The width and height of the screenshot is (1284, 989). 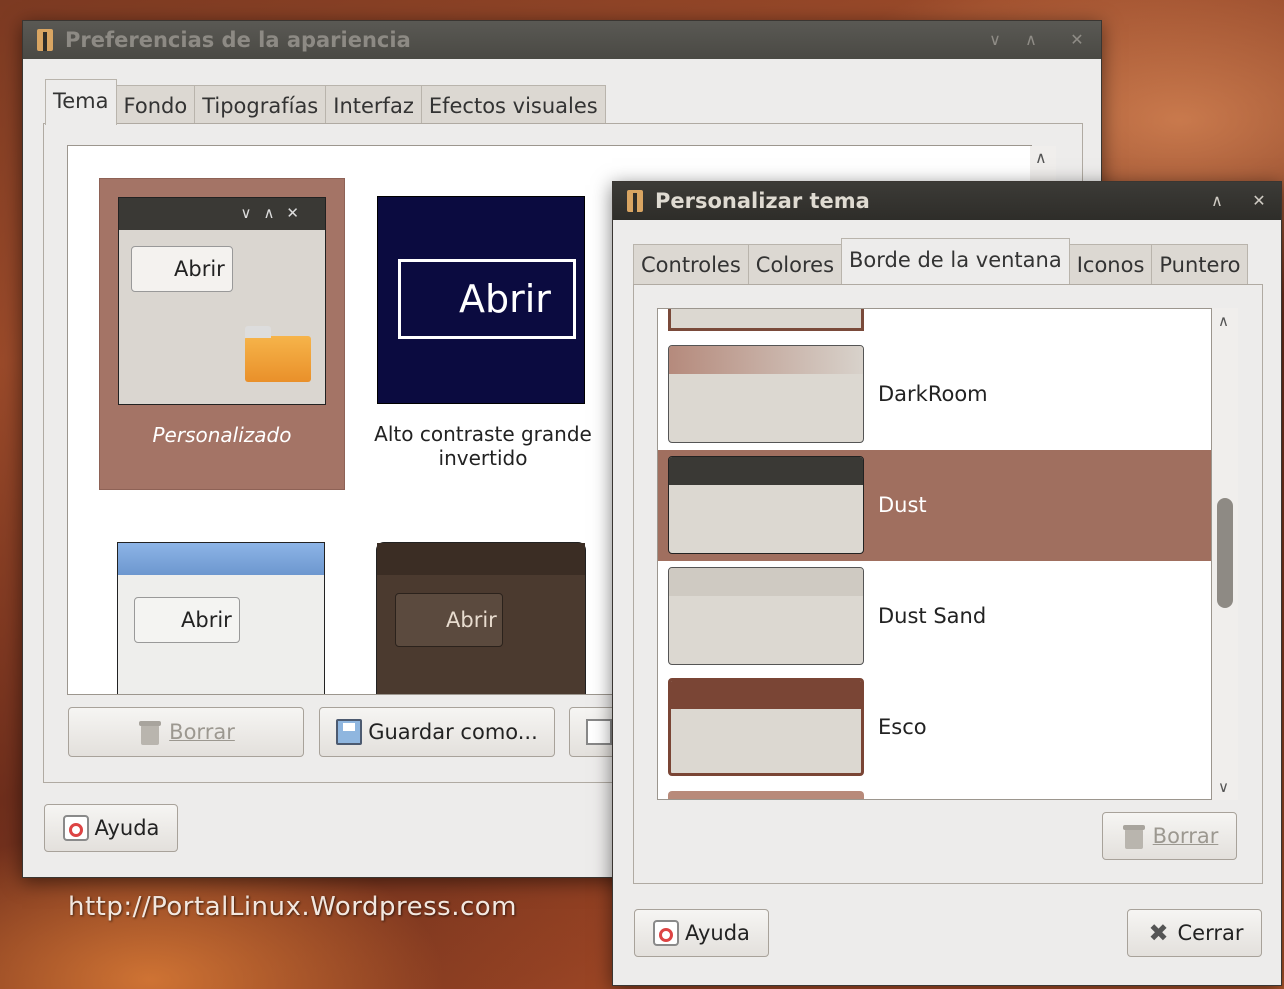 What do you see at coordinates (155, 105) in the screenshot?
I see `tab-fondo: Fondo` at bounding box center [155, 105].